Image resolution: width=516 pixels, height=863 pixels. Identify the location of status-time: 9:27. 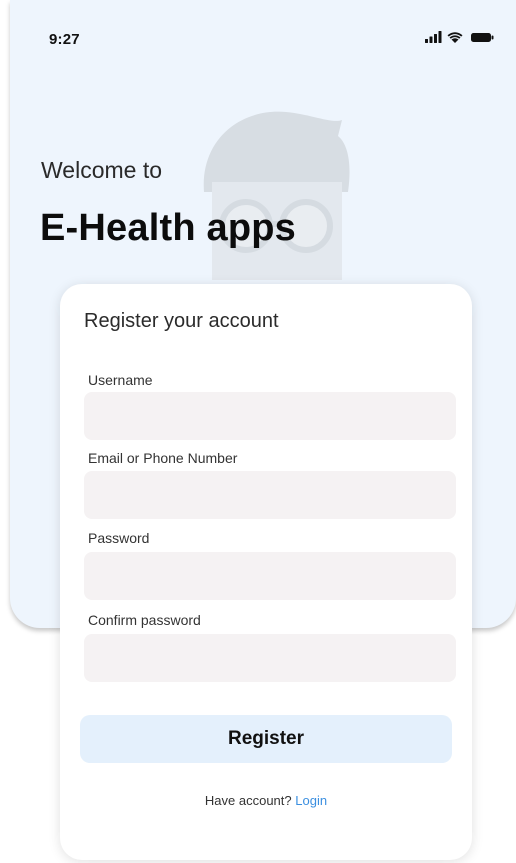
(64, 39).